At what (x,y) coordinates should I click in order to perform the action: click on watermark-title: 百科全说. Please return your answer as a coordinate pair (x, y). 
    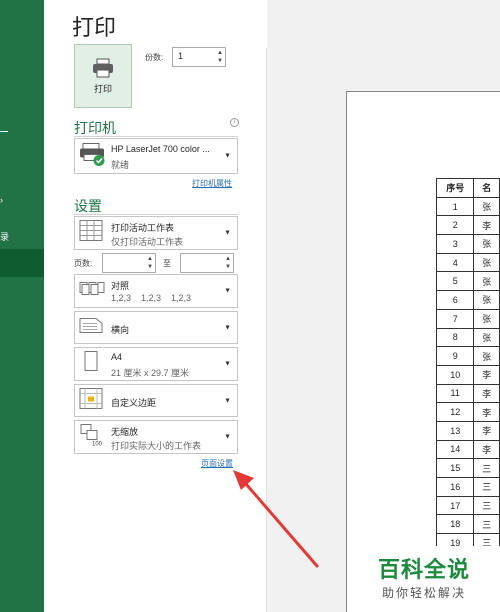
    Looking at the image, I should click on (424, 569).